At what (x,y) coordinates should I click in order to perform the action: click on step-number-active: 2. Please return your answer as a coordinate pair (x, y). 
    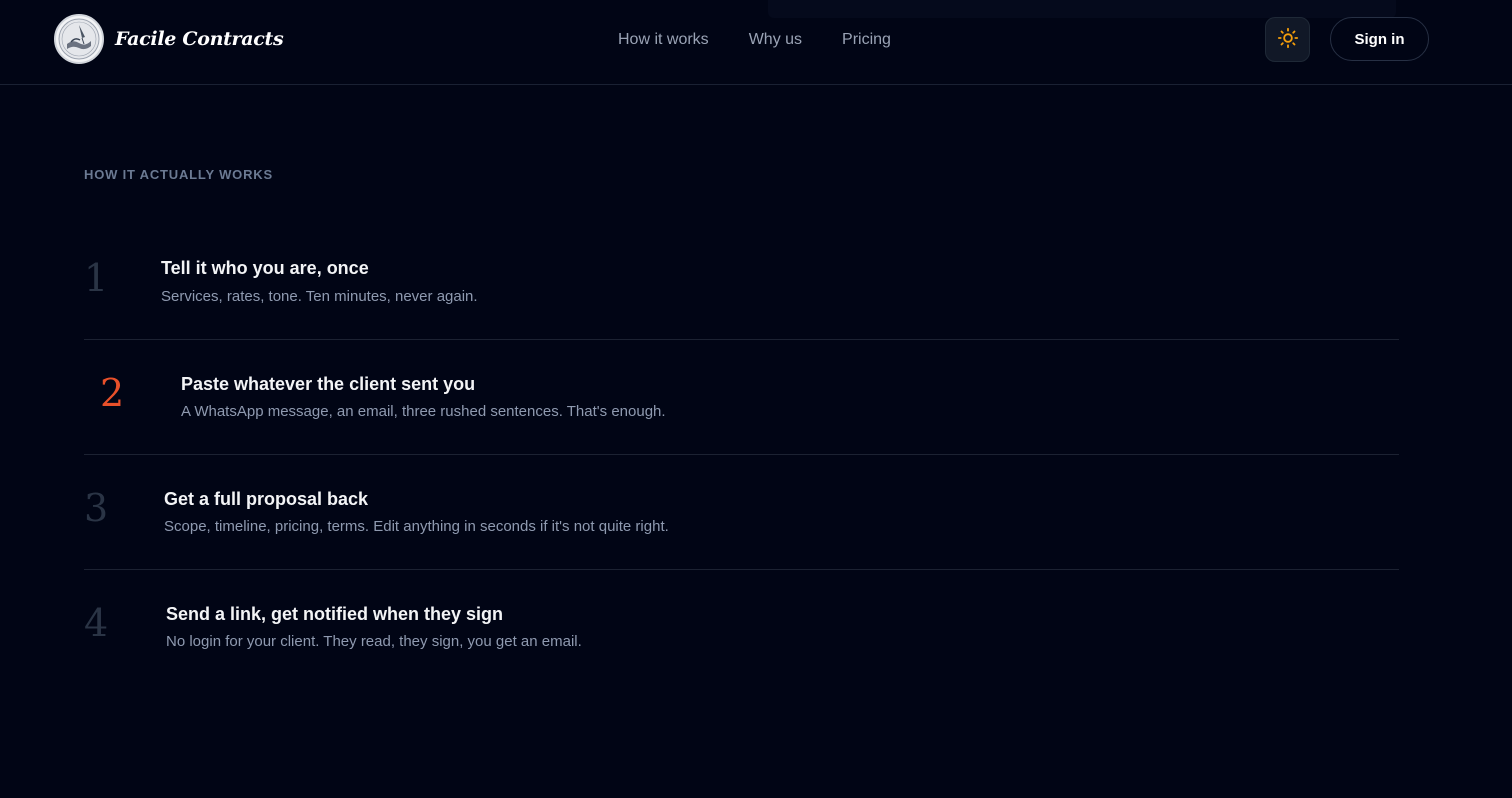
    Looking at the image, I should click on (112, 393).